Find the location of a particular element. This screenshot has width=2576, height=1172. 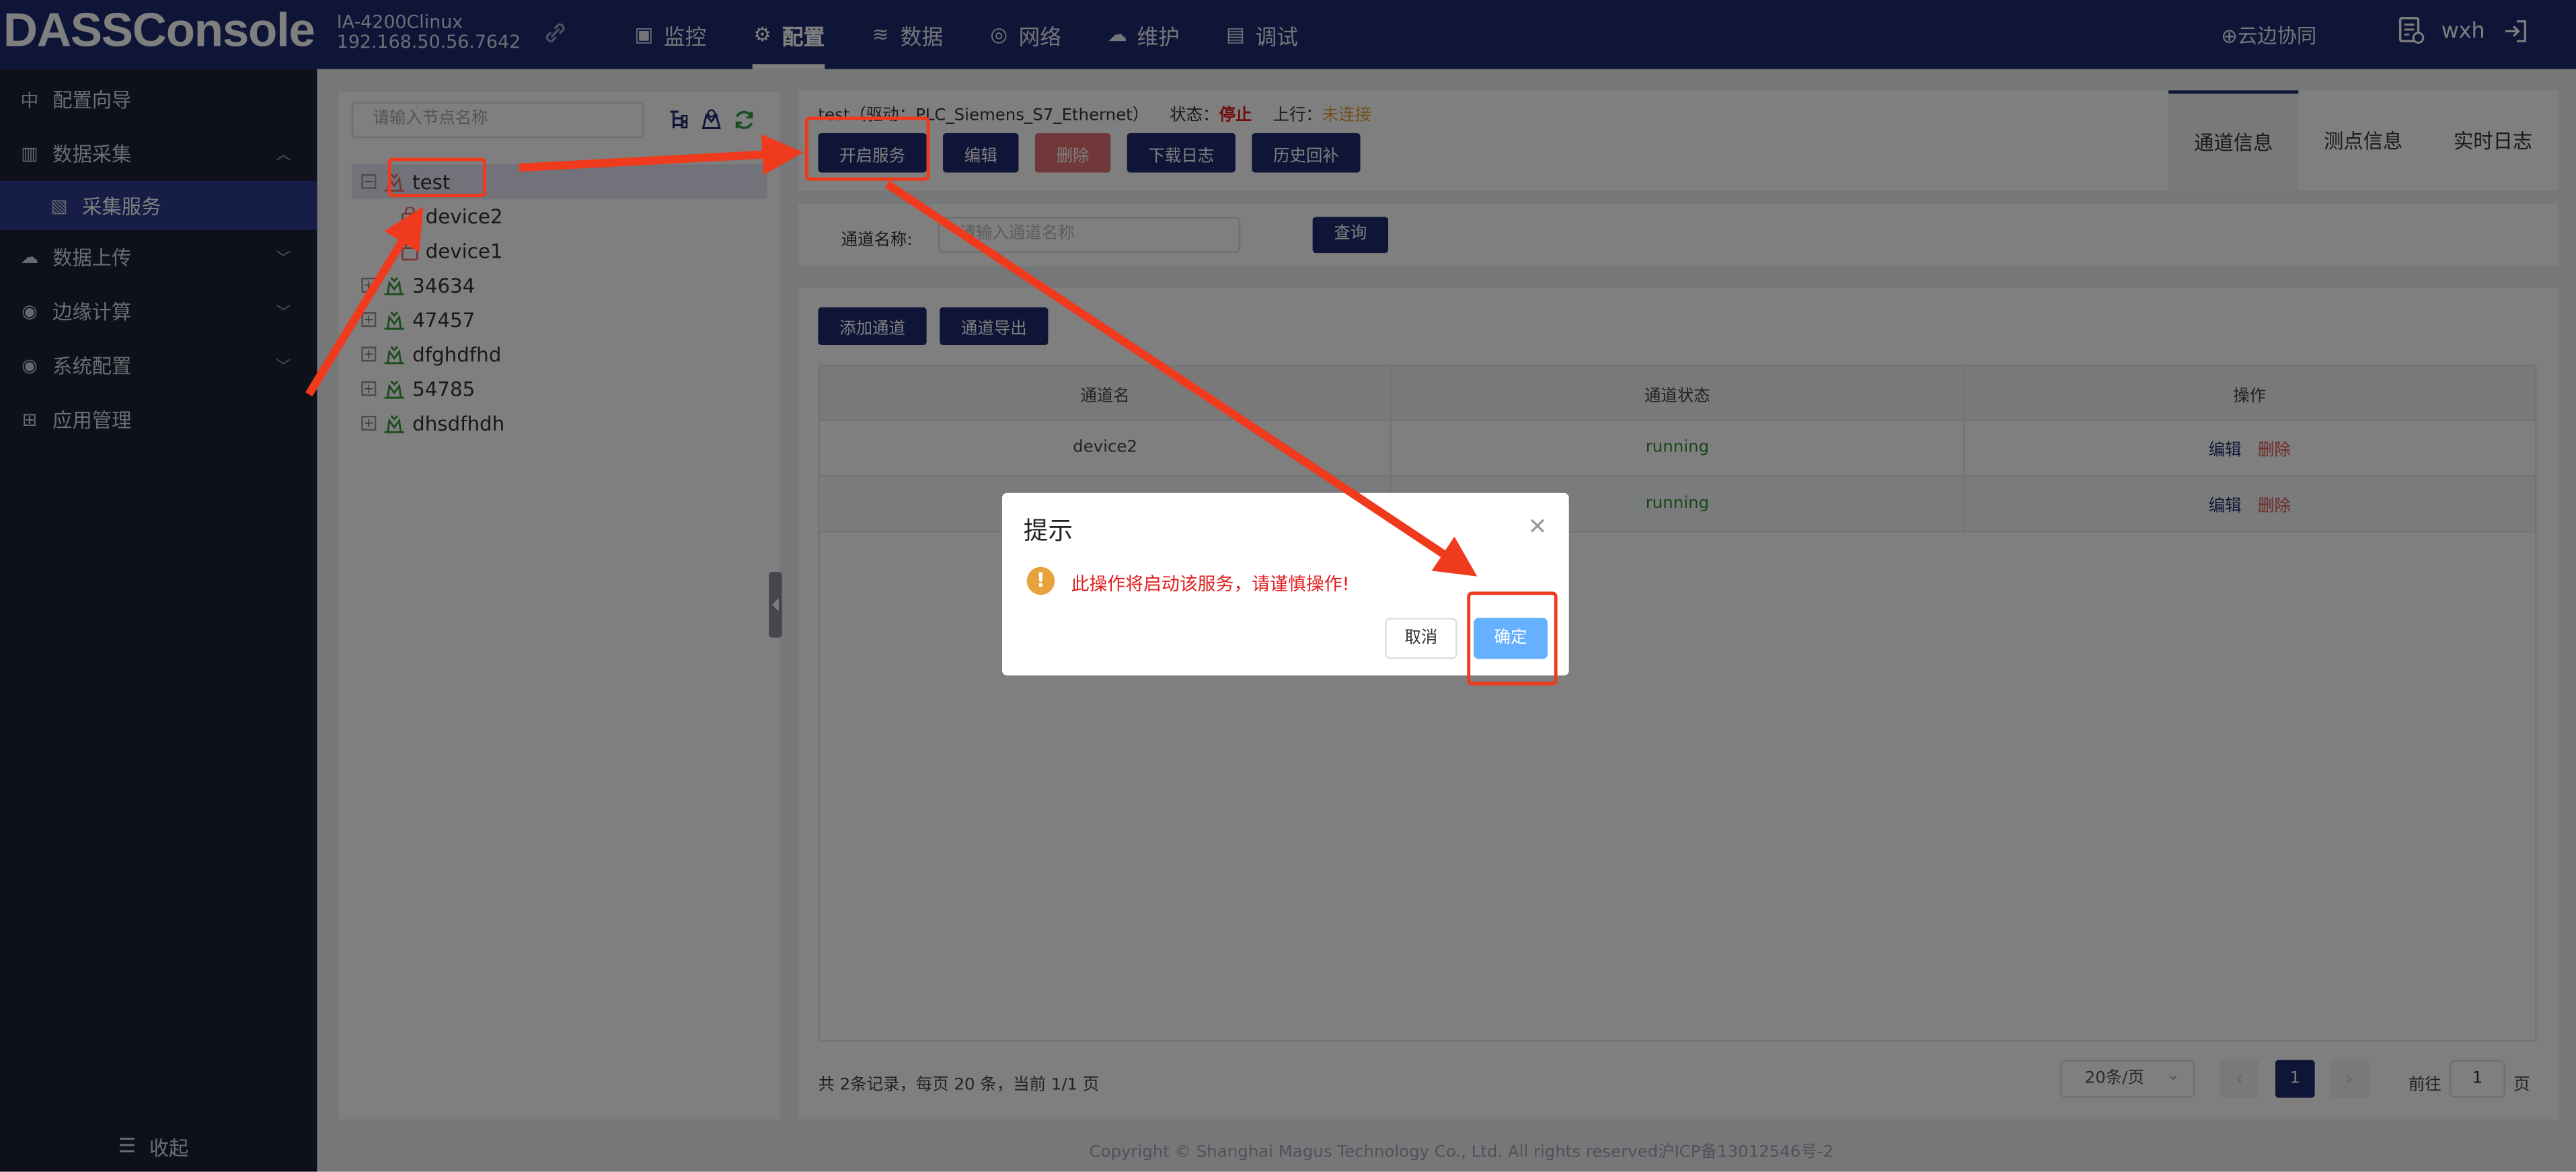

dialog-message: 此操作将启动该服务，请谨慎操作! is located at coordinates (1210, 584).